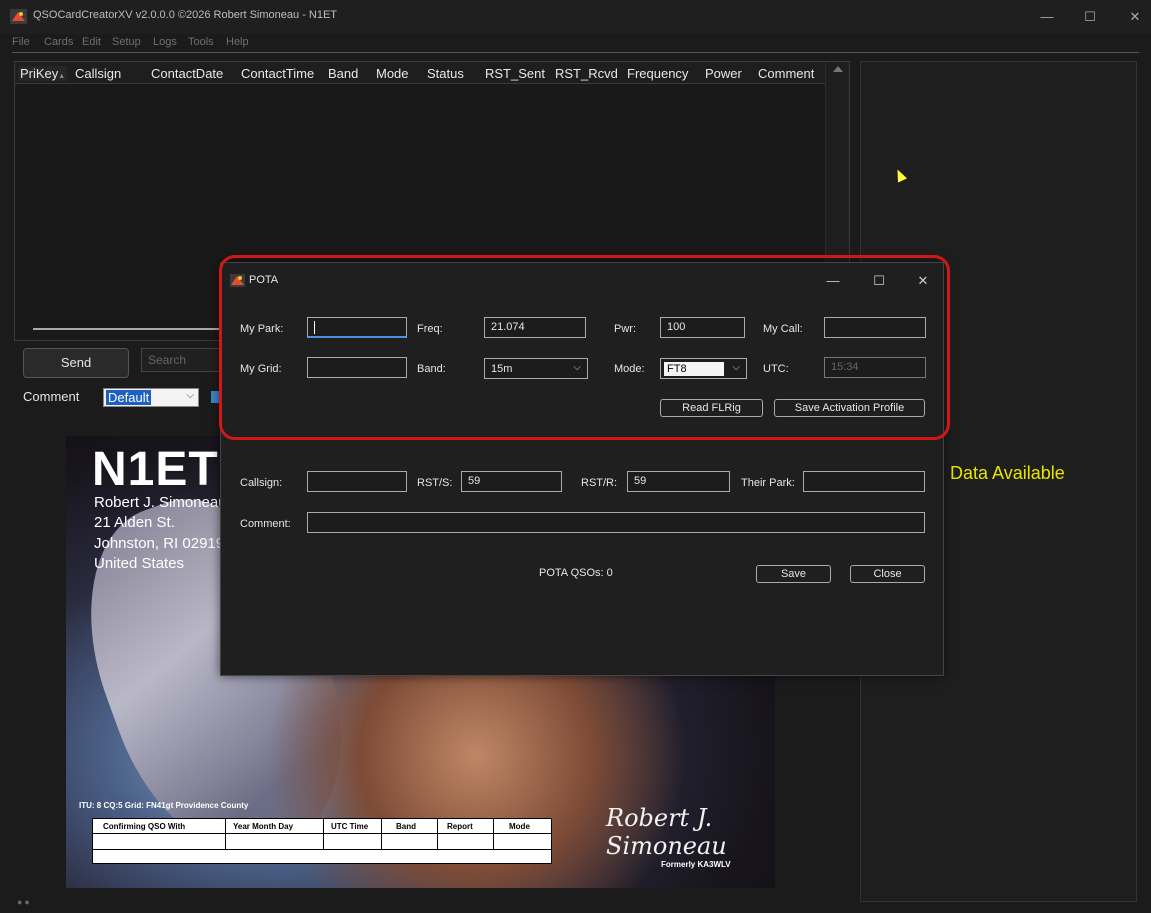 This screenshot has height=913, width=1151. What do you see at coordinates (159, 543) in the screenshot?
I see `card-city: Johnston, RI 02919` at bounding box center [159, 543].